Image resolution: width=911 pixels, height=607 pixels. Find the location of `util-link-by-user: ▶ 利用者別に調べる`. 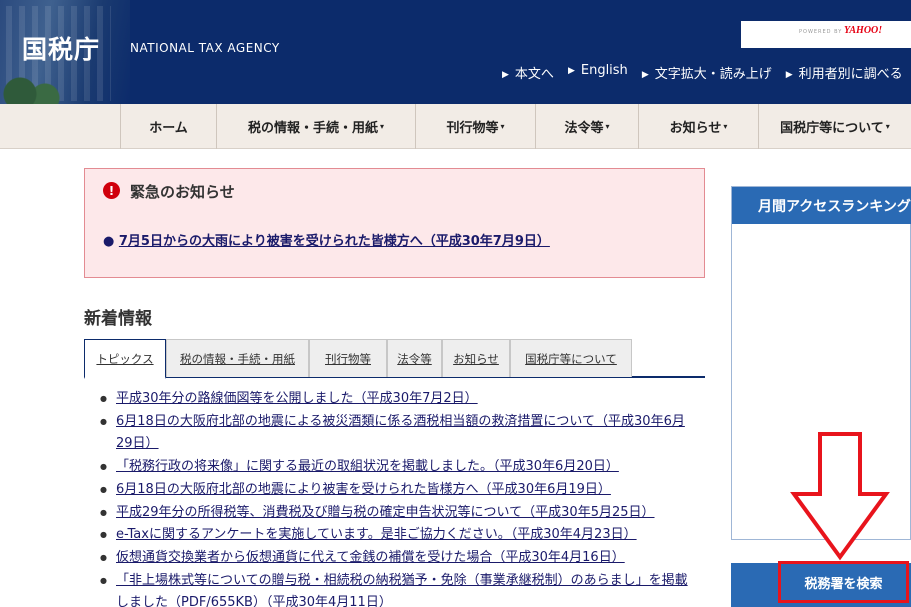

util-link-by-user: ▶ 利用者別に調べる is located at coordinates (844, 72).